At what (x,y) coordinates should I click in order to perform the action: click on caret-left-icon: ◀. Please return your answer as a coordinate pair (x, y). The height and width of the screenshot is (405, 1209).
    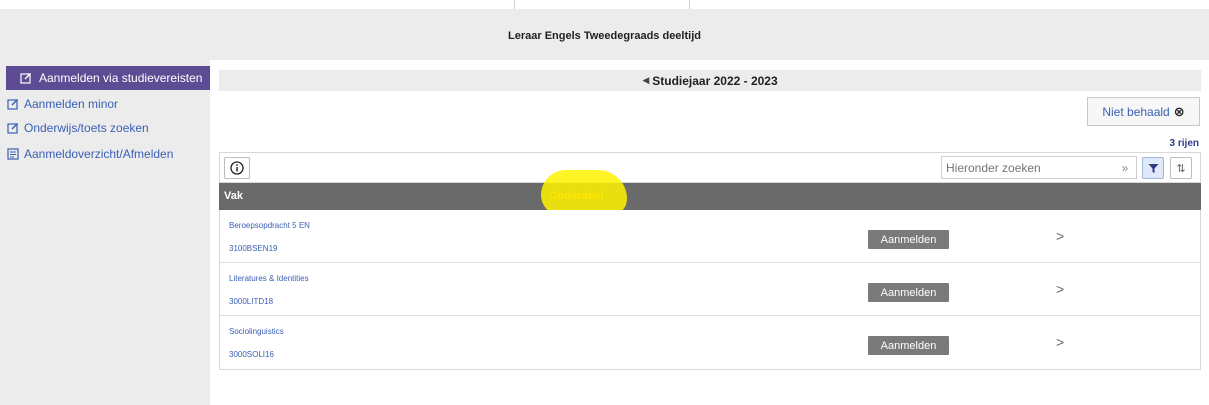
    Looking at the image, I should click on (645, 80).